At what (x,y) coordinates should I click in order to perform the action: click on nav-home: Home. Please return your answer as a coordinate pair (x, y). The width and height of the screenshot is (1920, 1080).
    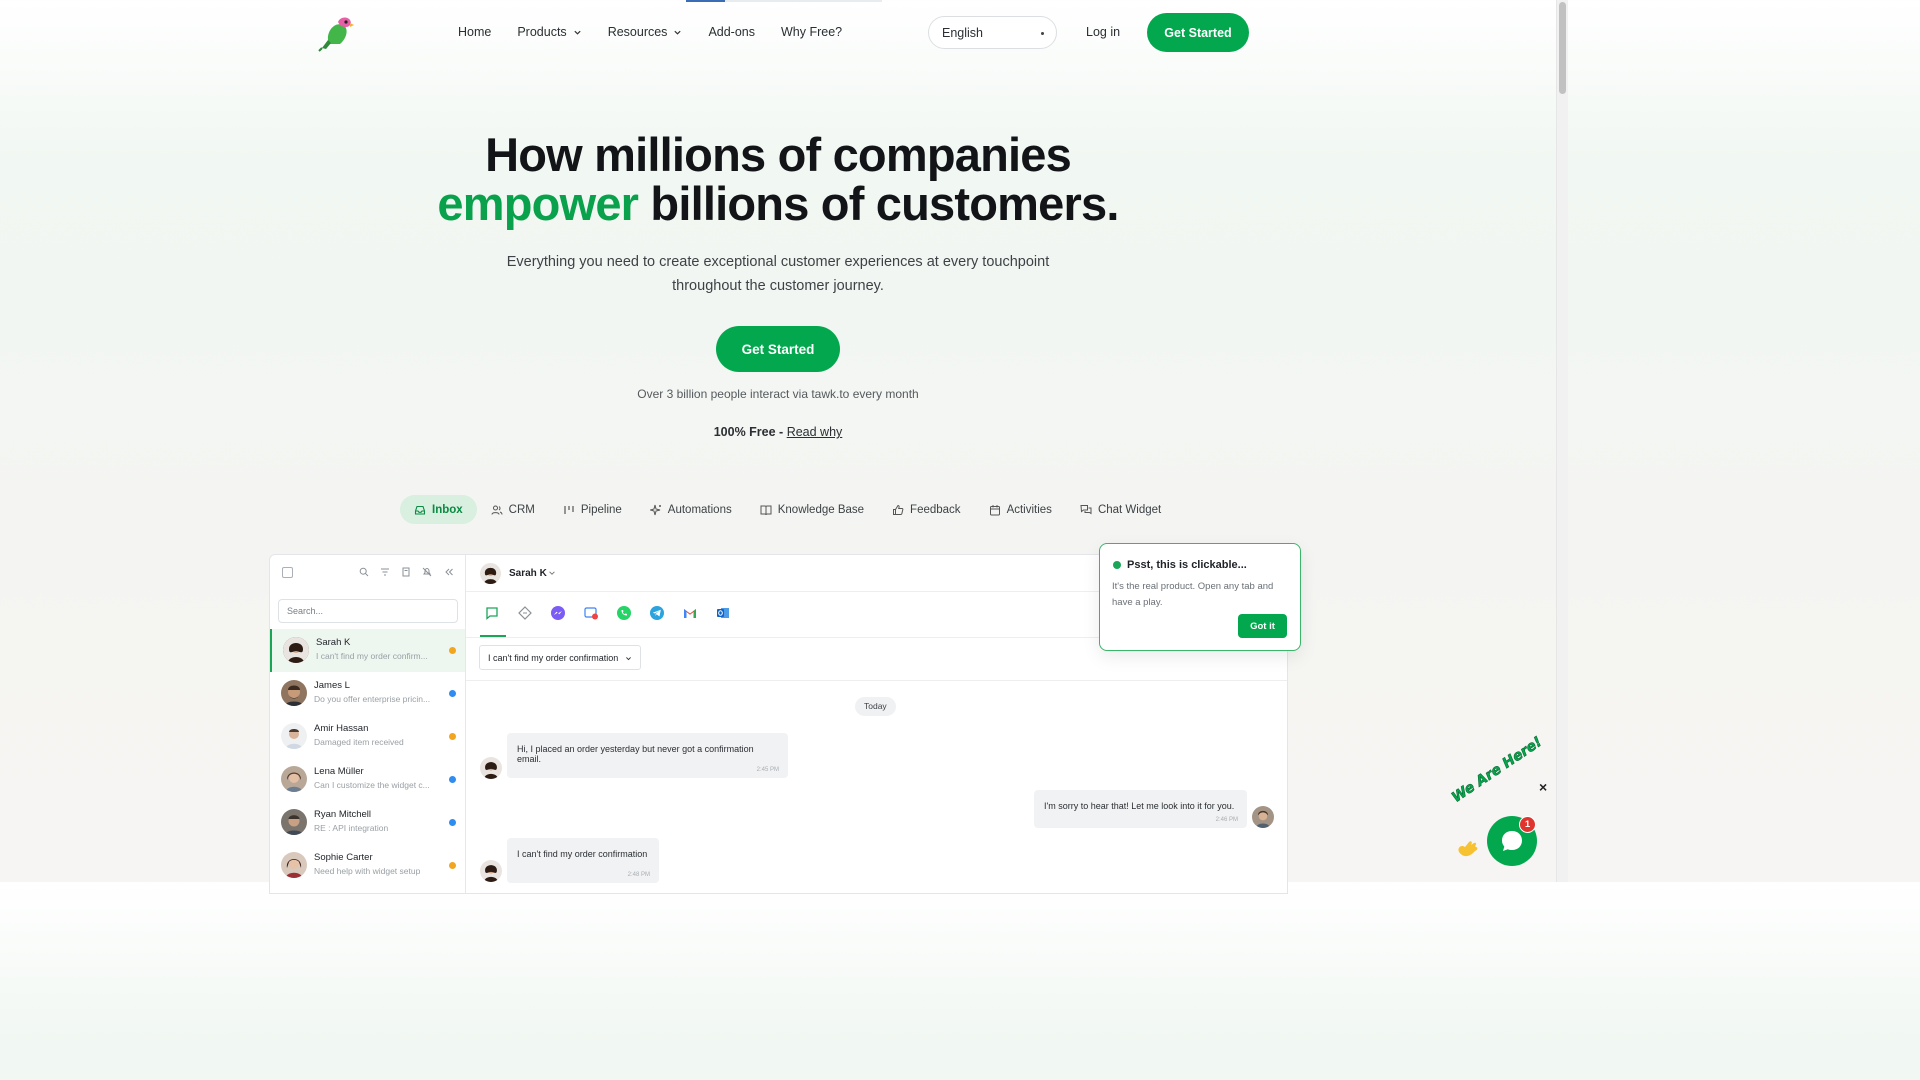
    Looking at the image, I should click on (474, 32).